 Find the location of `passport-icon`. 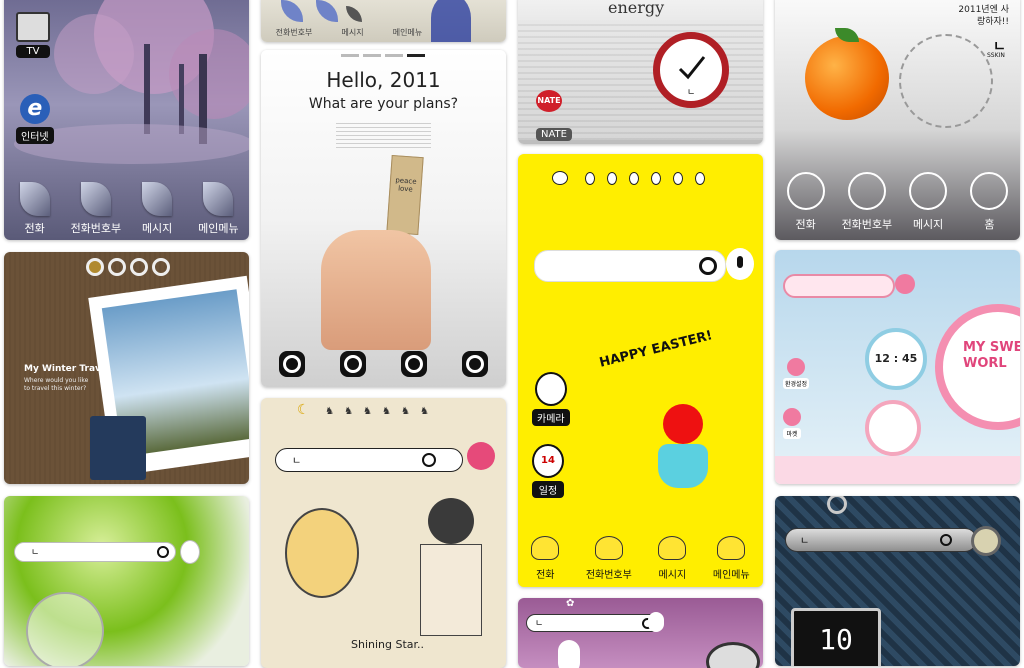

passport-icon is located at coordinates (118, 448).